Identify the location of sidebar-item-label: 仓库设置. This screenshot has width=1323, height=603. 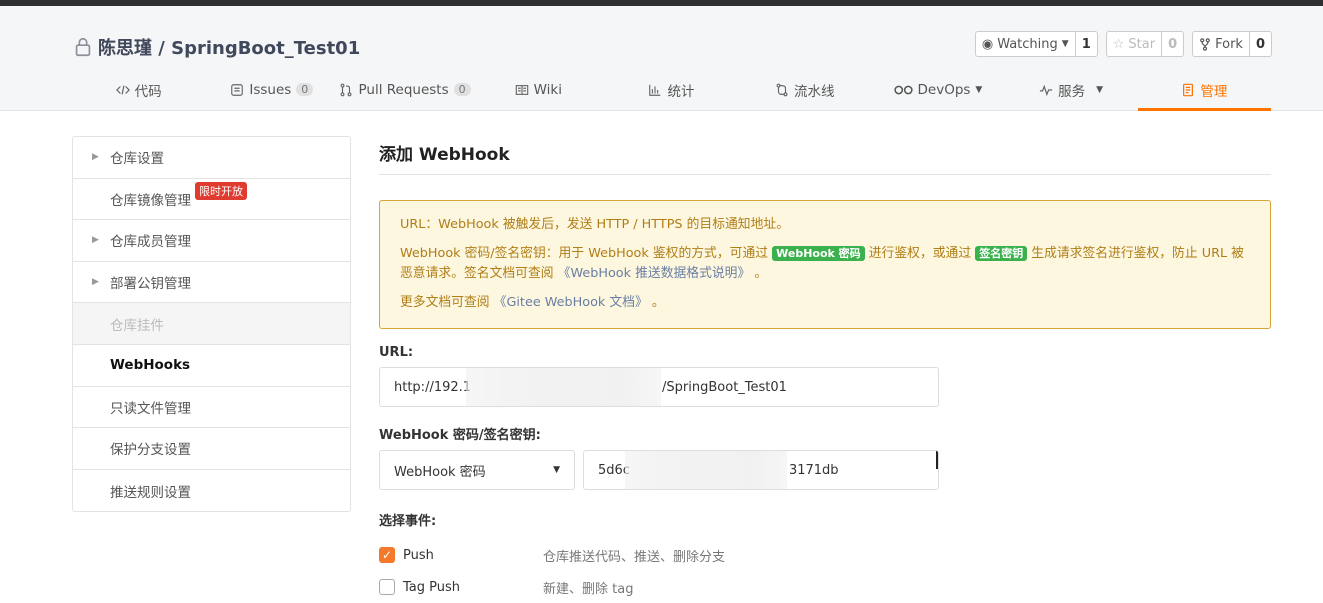
(137, 159).